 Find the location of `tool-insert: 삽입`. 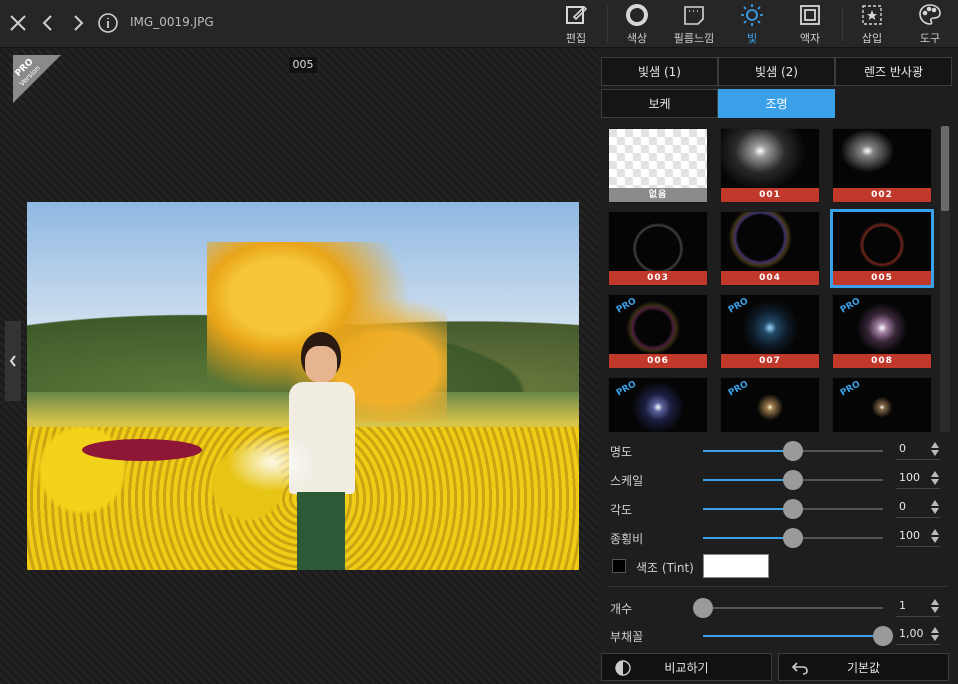

tool-insert: 삽입 is located at coordinates (872, 24).